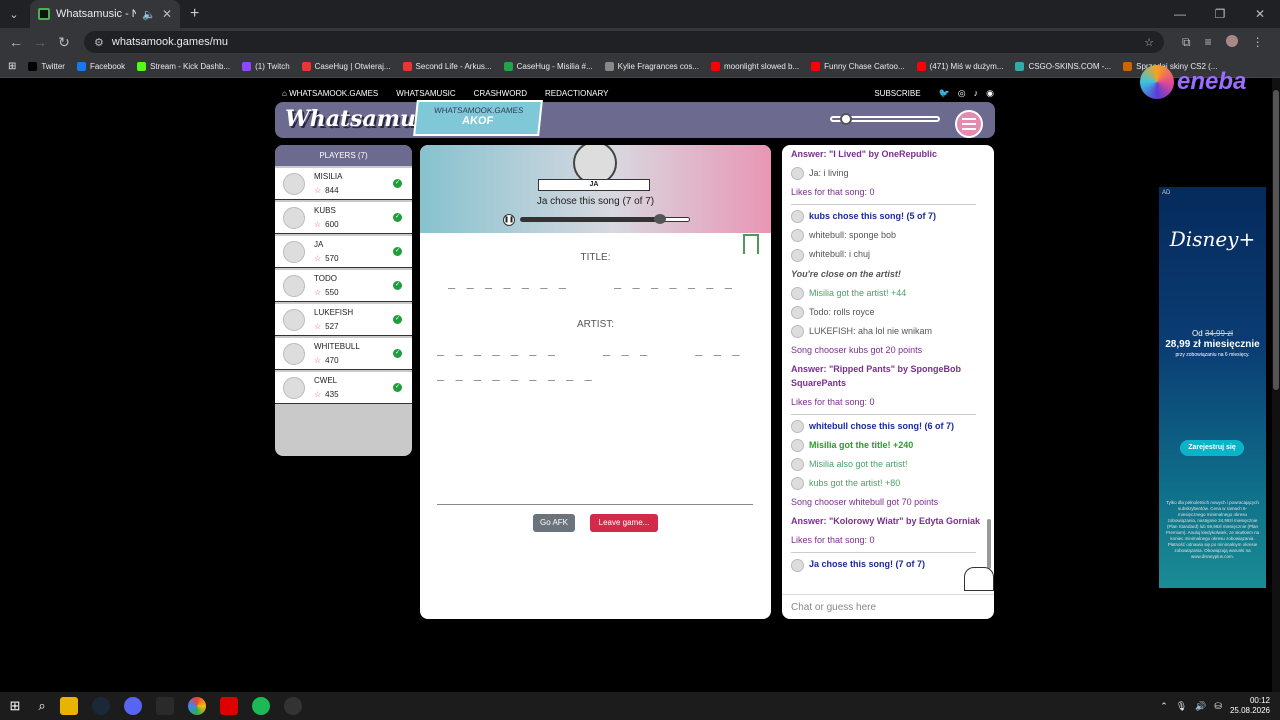 Image resolution: width=1280 pixels, height=720 pixels. I want to click on song-progress-thumb, so click(660, 219).